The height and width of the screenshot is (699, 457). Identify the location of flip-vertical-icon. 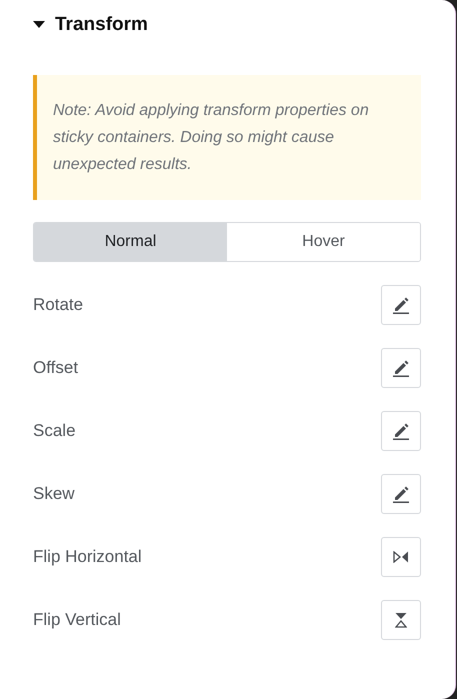
(401, 620).